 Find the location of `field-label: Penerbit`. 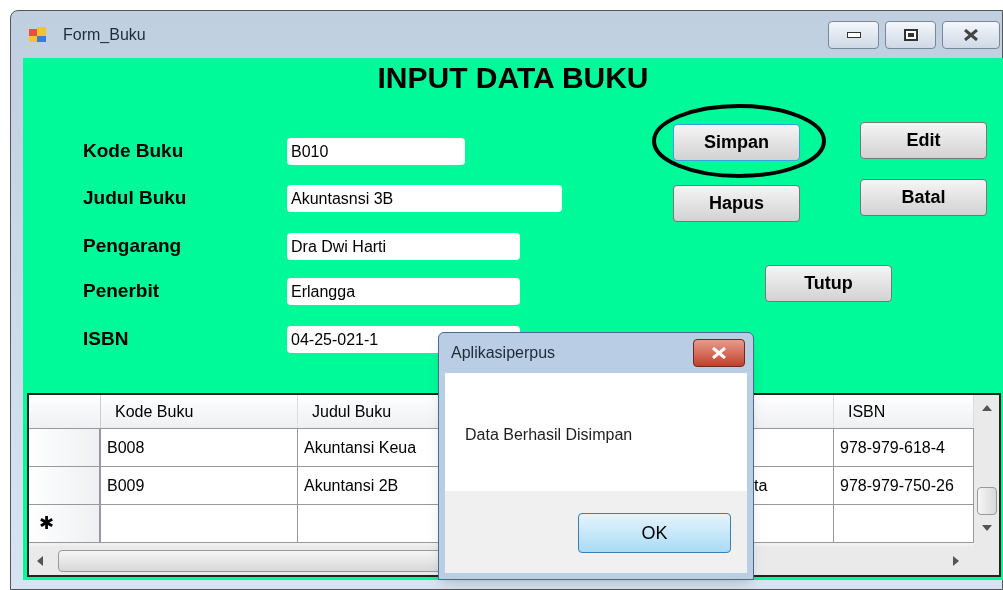

field-label: Penerbit is located at coordinates (122, 291).